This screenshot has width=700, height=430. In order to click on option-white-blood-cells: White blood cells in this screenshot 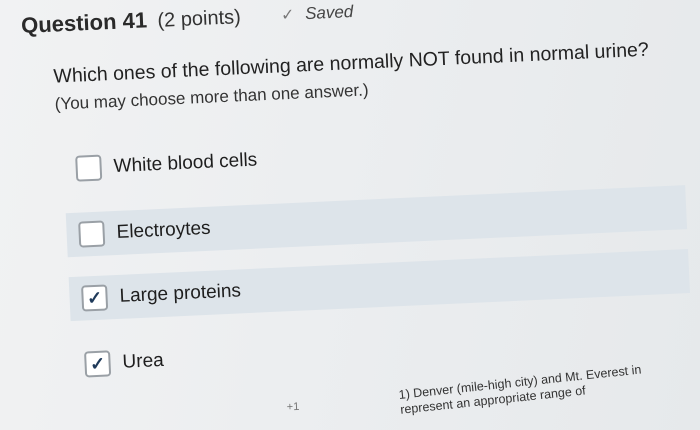, I will do `click(373, 155)`.